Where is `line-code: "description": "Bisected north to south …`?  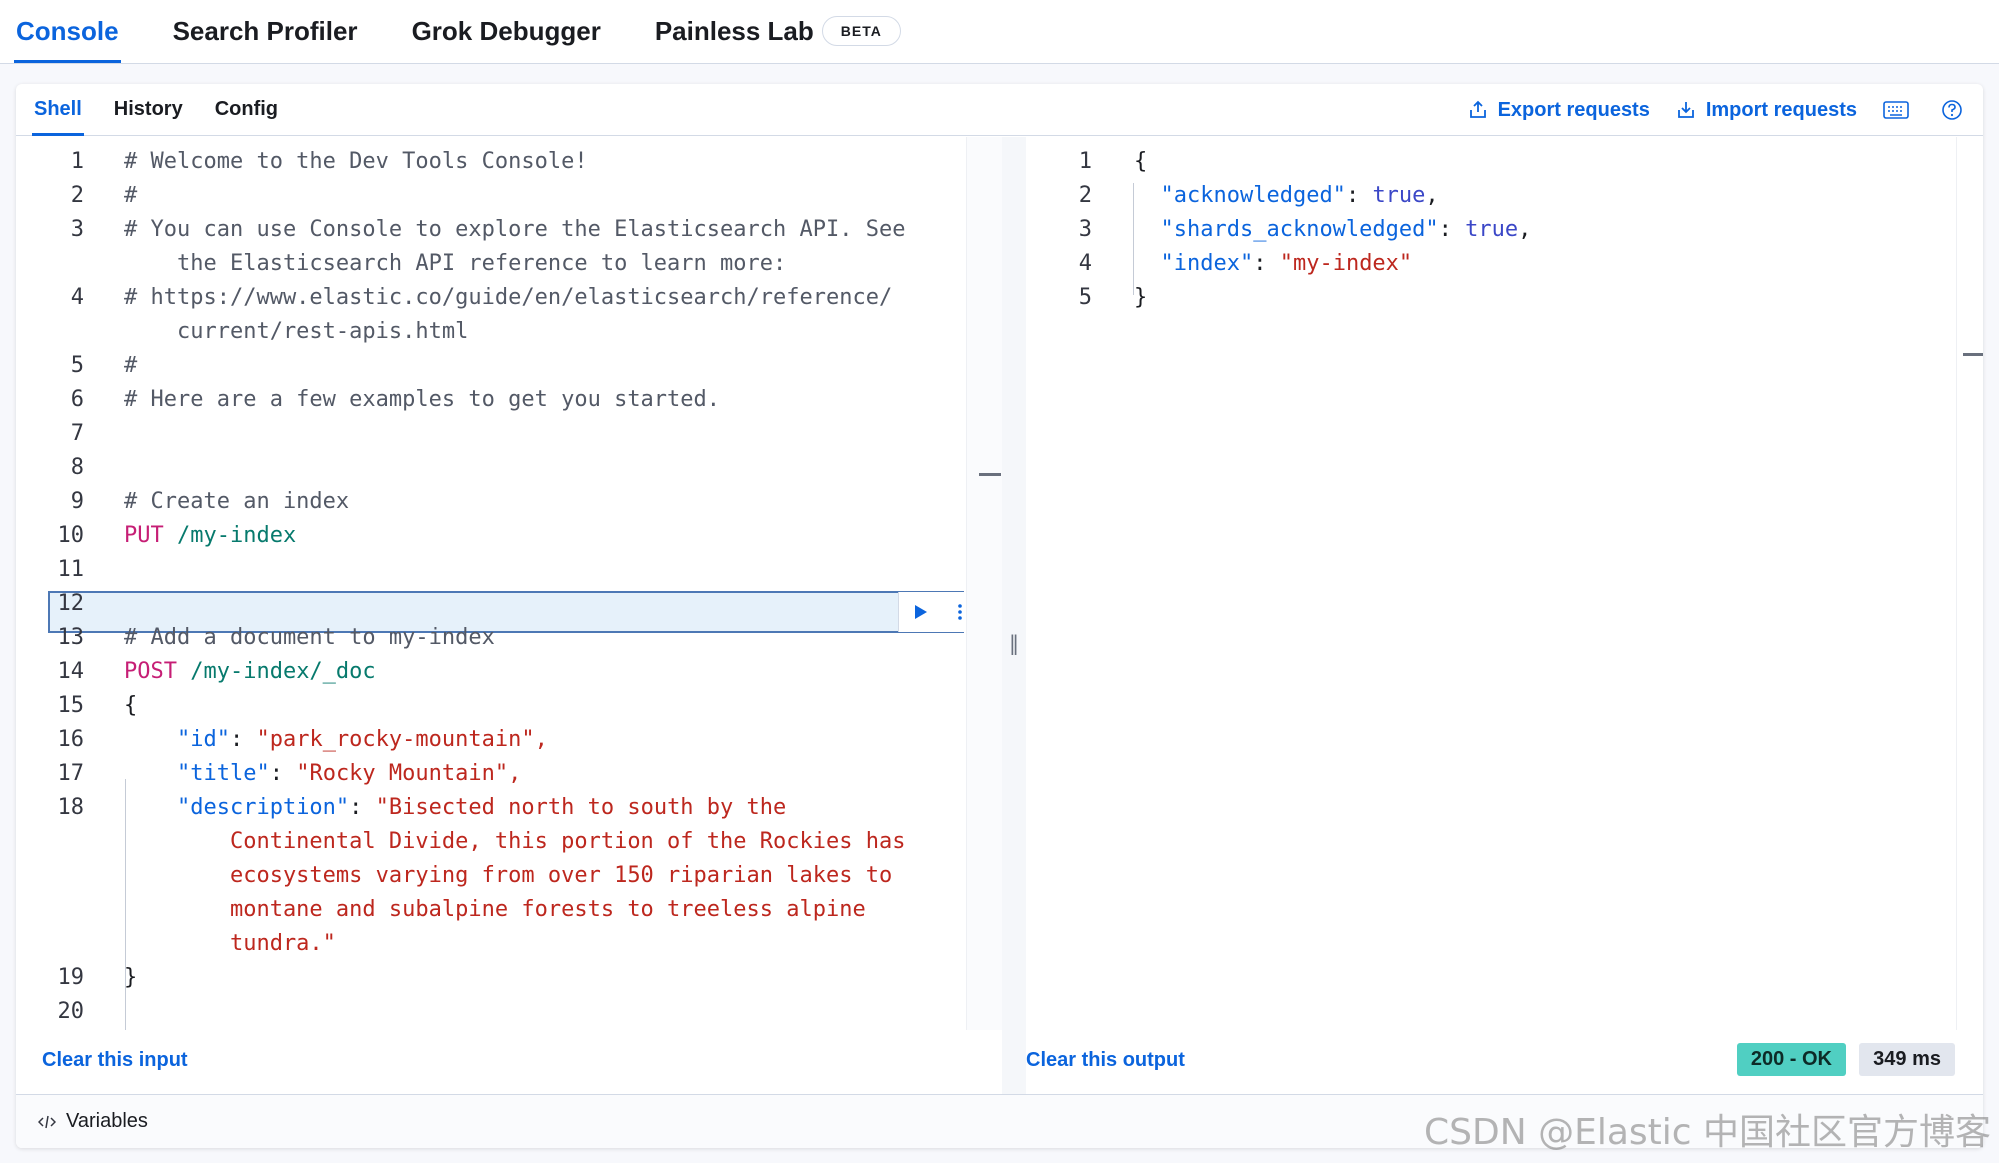
line-code: "description": "Bisected north to south … is located at coordinates (455, 808).